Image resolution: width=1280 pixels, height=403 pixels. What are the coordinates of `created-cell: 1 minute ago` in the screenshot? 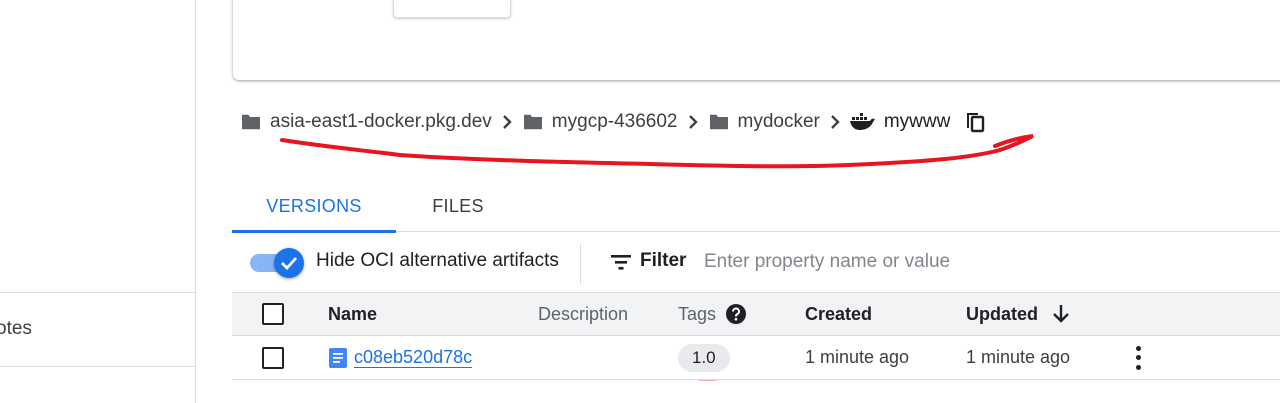 It's located at (857, 357).